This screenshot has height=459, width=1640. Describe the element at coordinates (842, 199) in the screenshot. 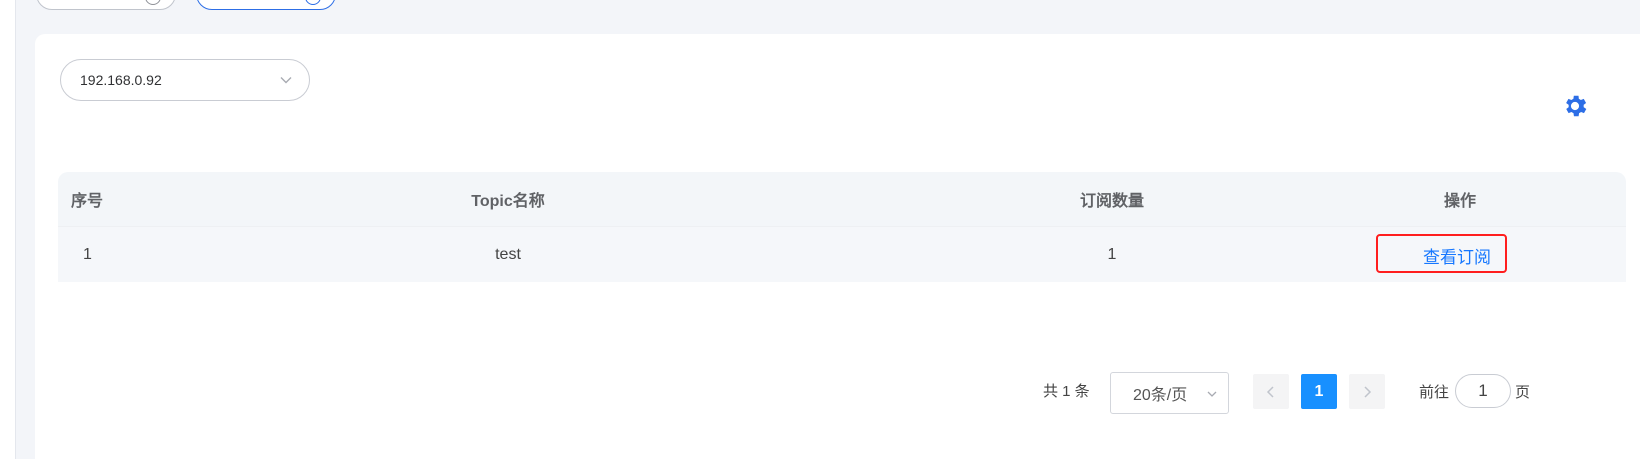

I see `table-header: 序号 Topic名称 订阅数量 操作` at that location.